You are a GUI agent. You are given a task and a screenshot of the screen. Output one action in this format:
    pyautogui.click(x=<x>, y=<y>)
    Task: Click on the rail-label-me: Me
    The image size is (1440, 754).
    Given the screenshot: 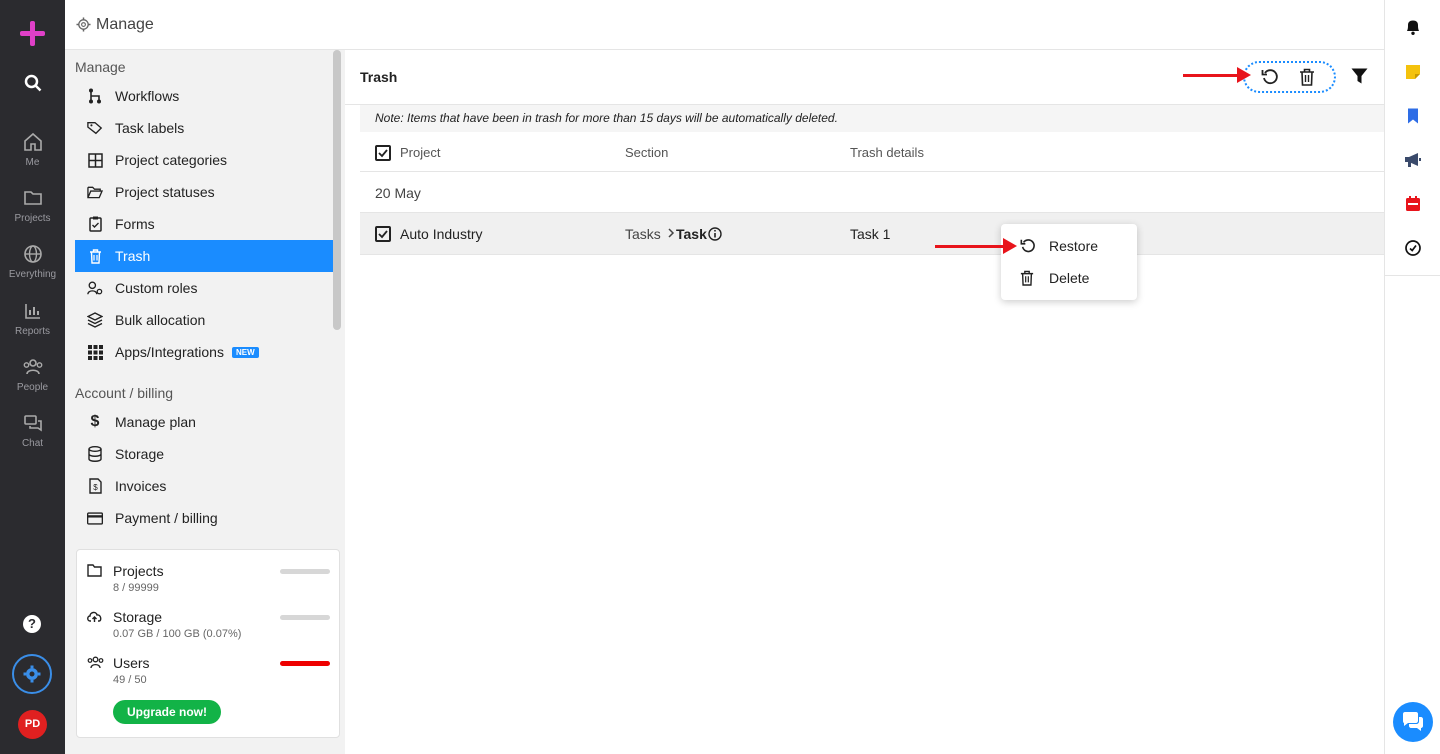 What is the action you would take?
    pyautogui.click(x=32, y=162)
    